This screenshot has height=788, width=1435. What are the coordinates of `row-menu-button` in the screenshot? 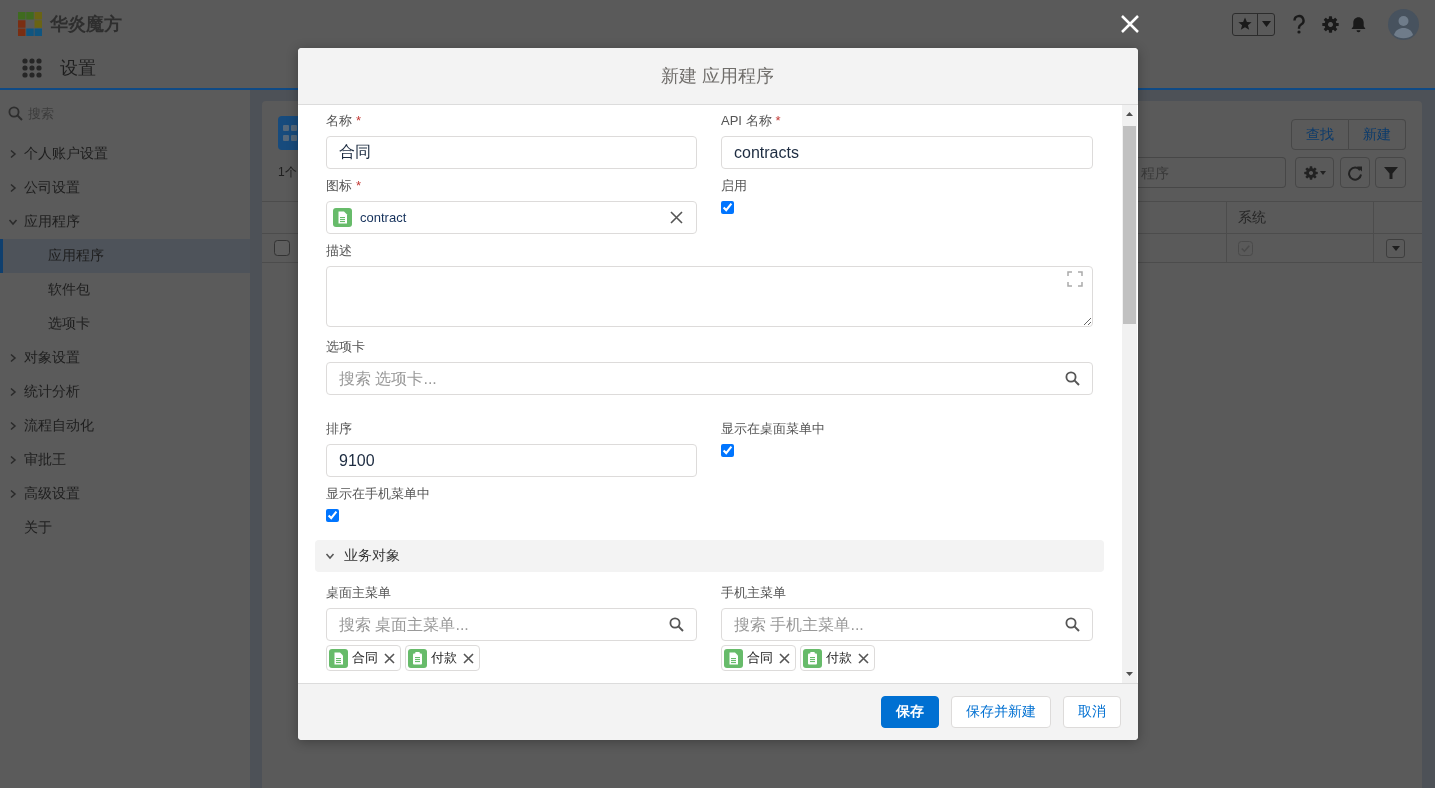 It's located at (1395, 248).